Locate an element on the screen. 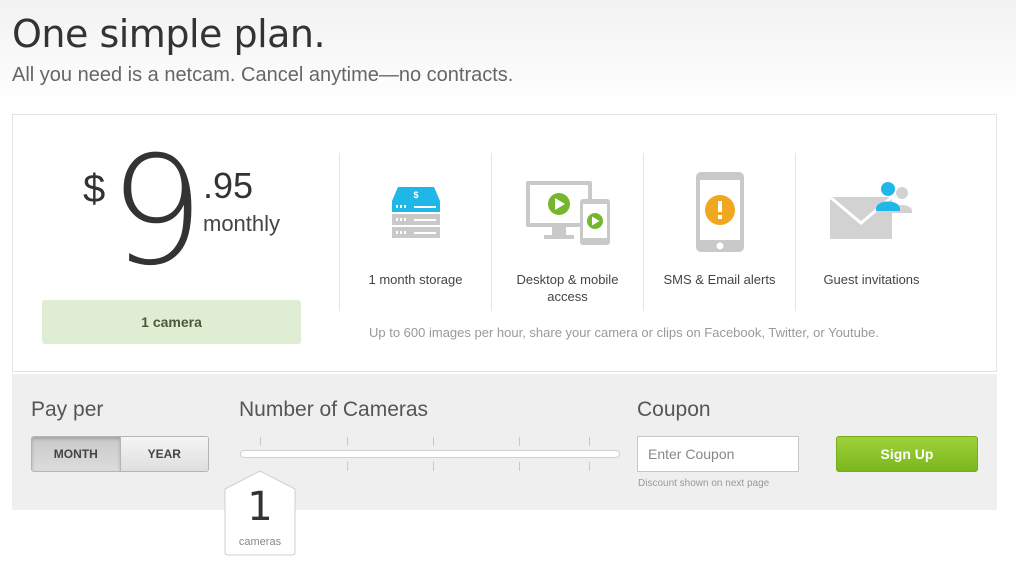 Image resolution: width=1016 pixels, height=568 pixels. pay-per-label: Pay per is located at coordinates (67, 409).